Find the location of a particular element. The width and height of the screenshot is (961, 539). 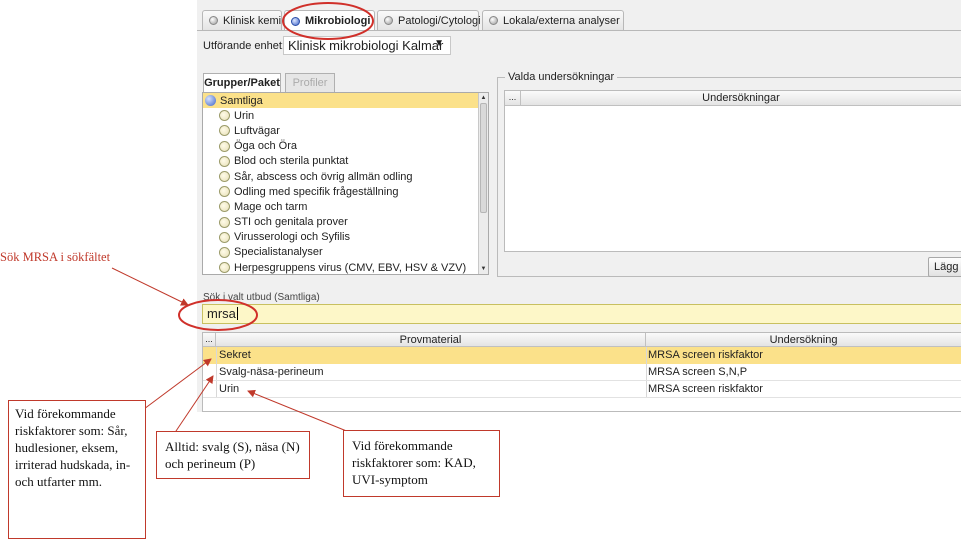

arrow-to-svalg is located at coordinates (193, 405).